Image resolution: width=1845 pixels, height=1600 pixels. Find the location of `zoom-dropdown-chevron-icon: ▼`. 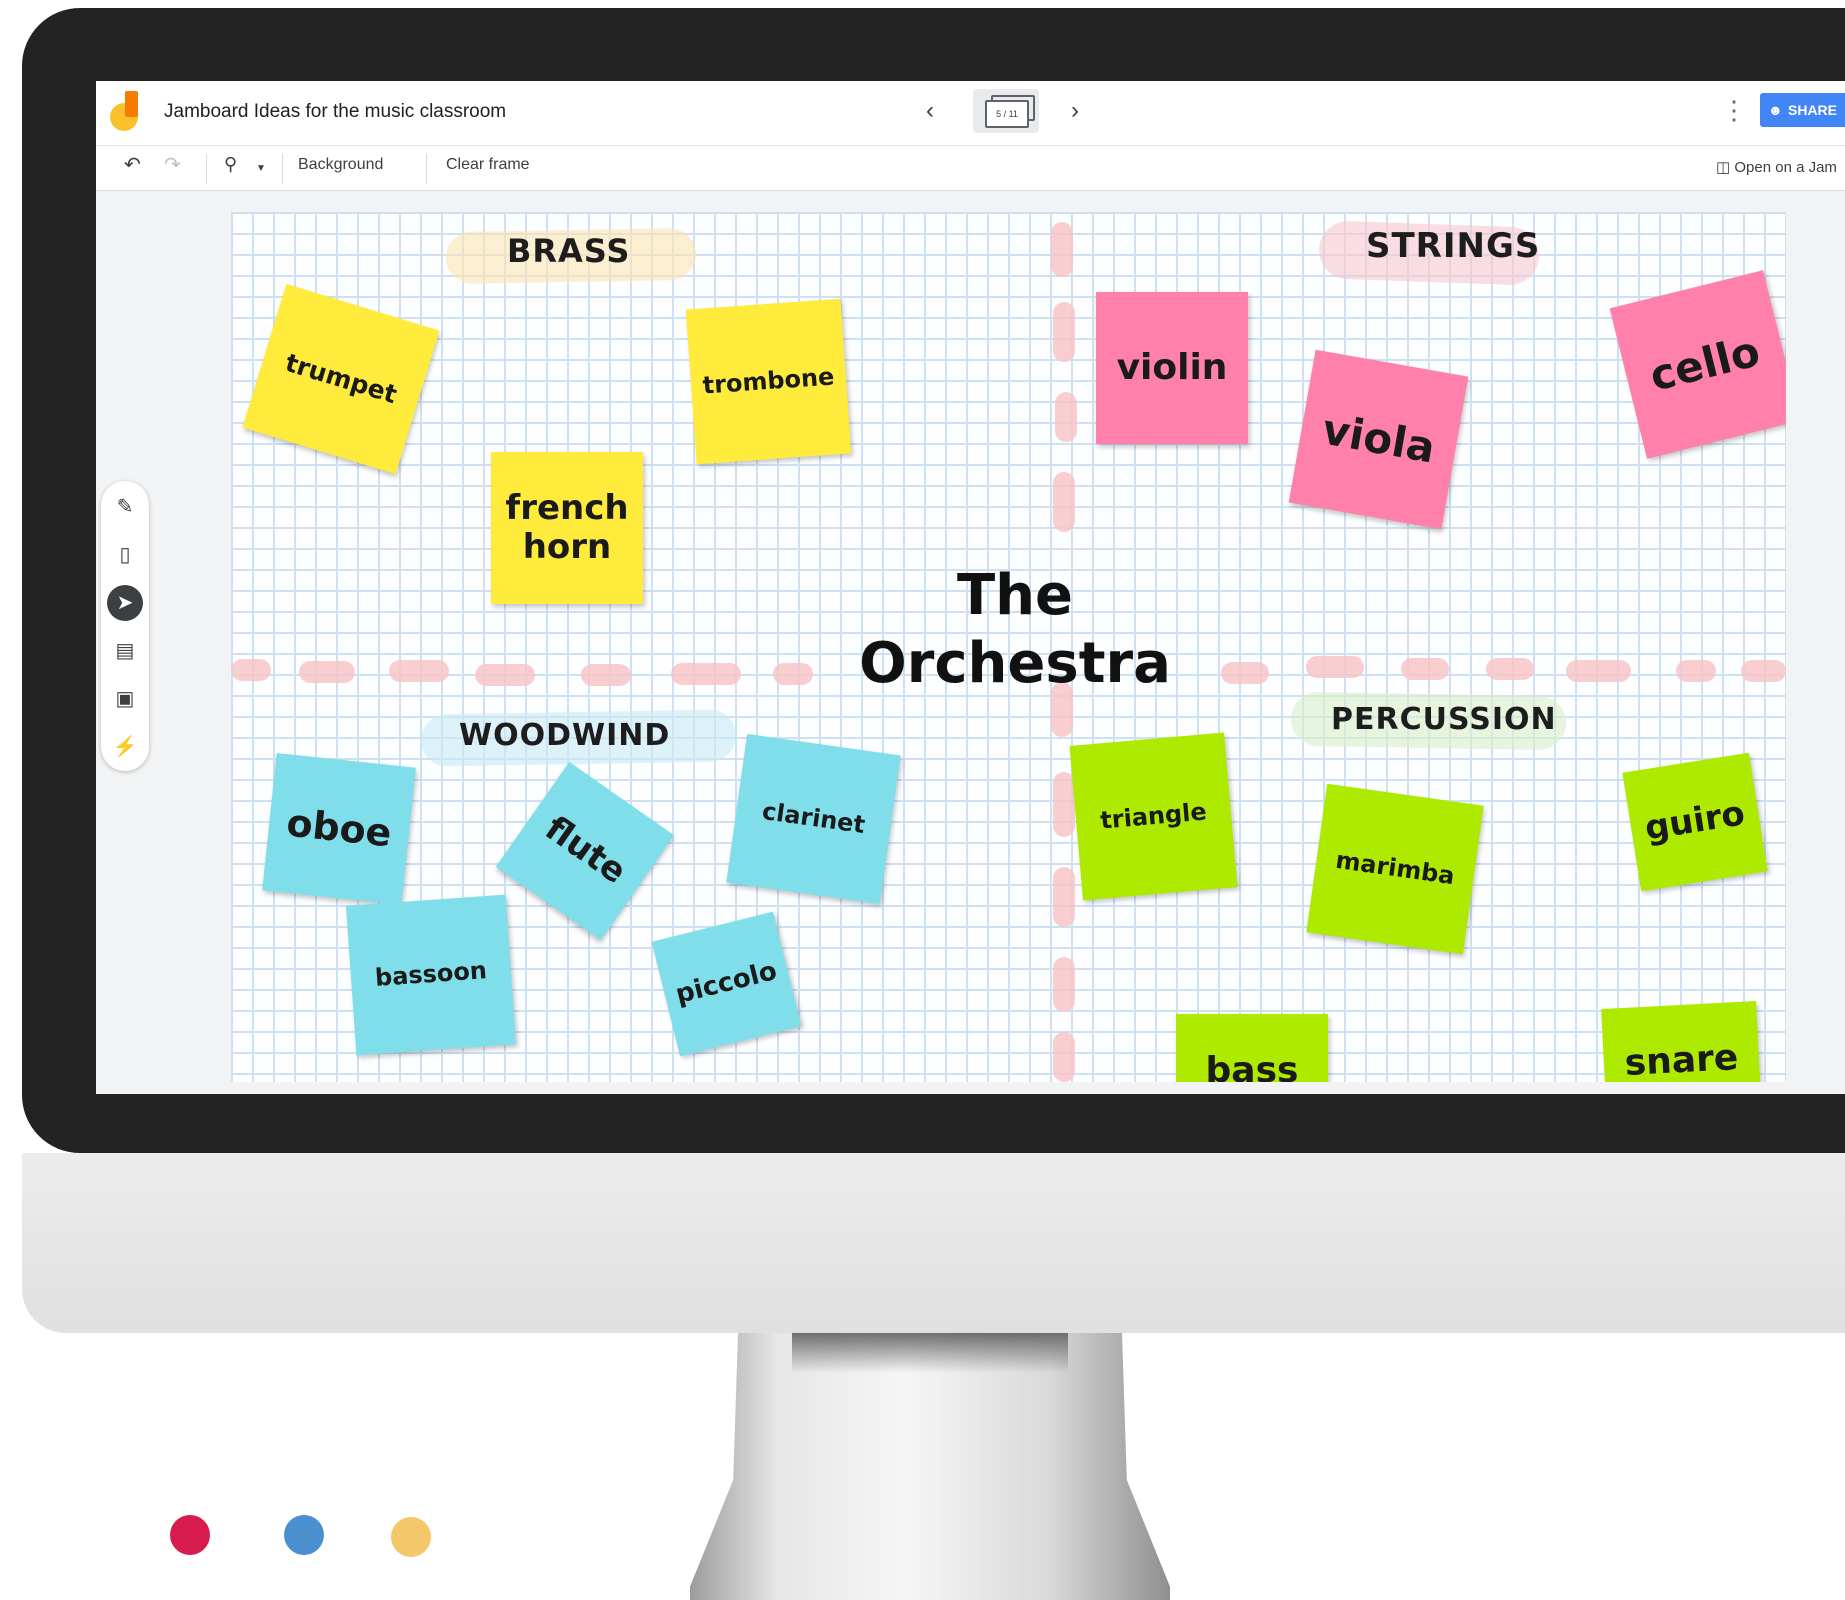

zoom-dropdown-chevron-icon: ▼ is located at coordinates (261, 168).